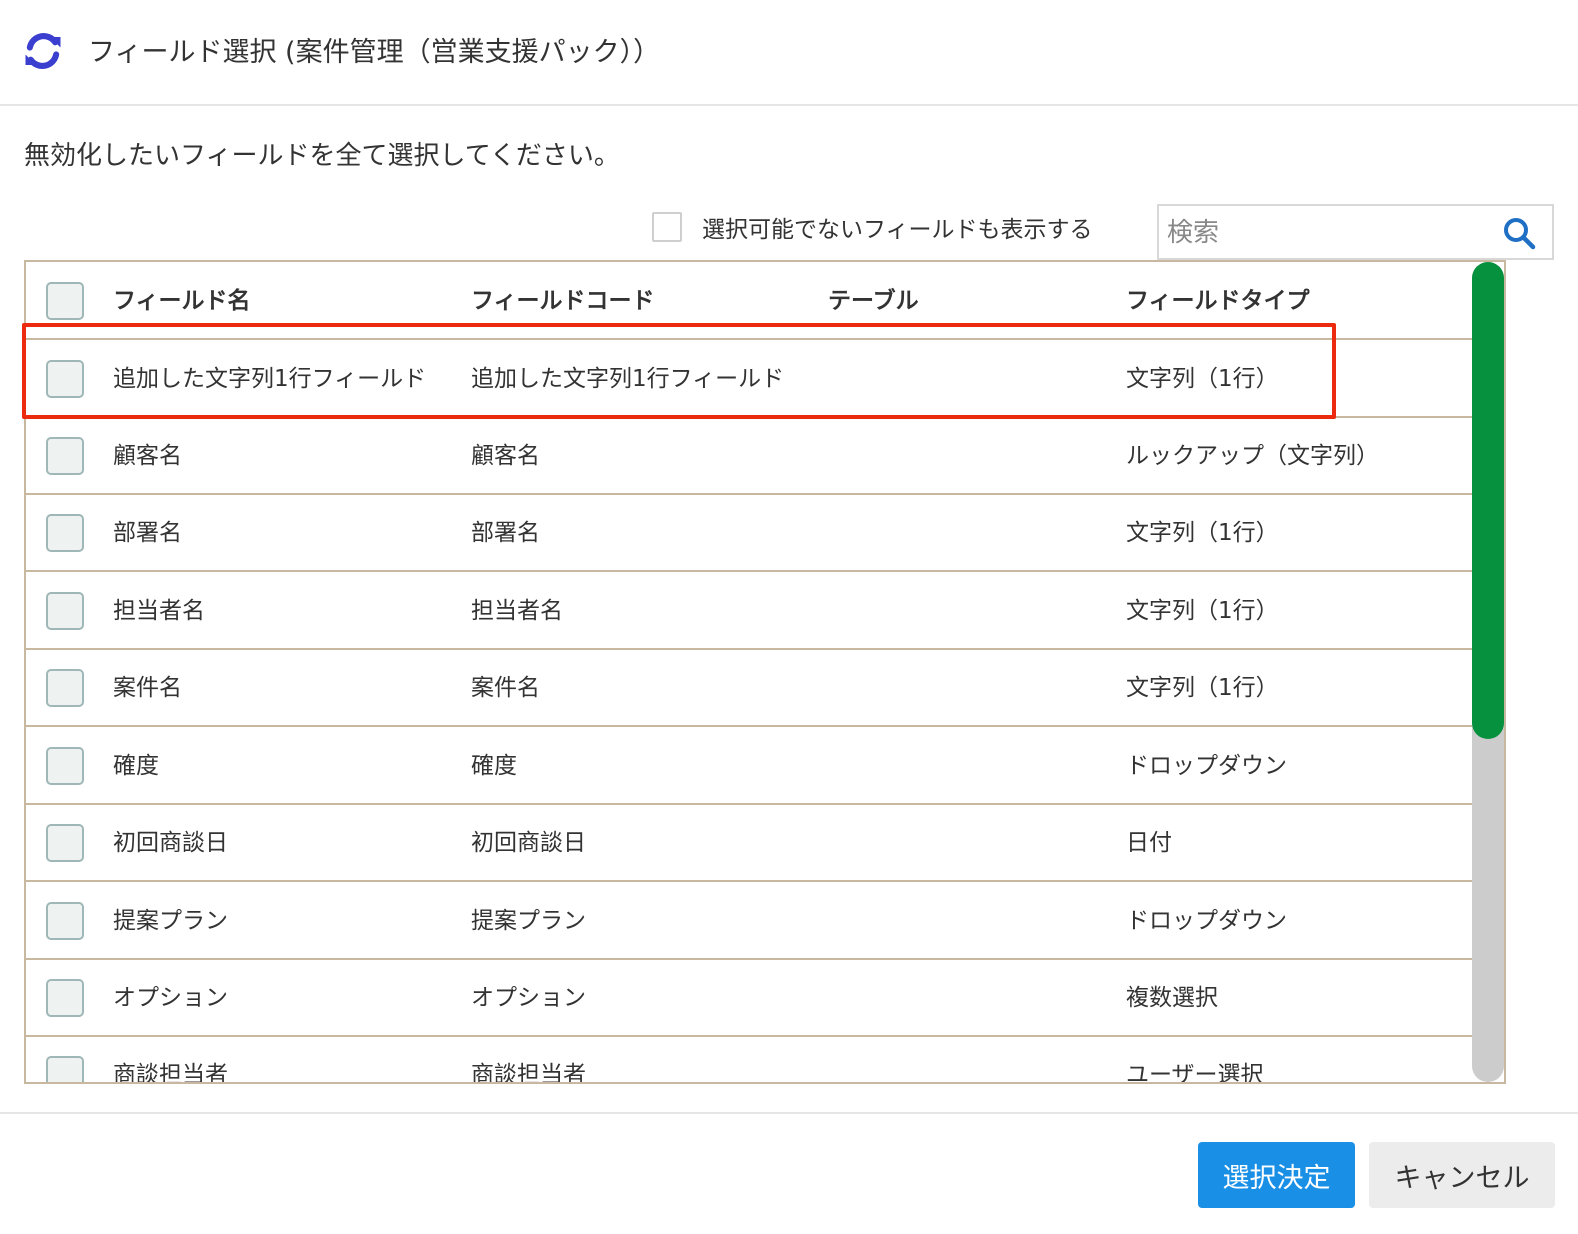  What do you see at coordinates (628, 379) in the screenshot?
I see `field-code-cell: 追加した文字列1行フィールド` at bounding box center [628, 379].